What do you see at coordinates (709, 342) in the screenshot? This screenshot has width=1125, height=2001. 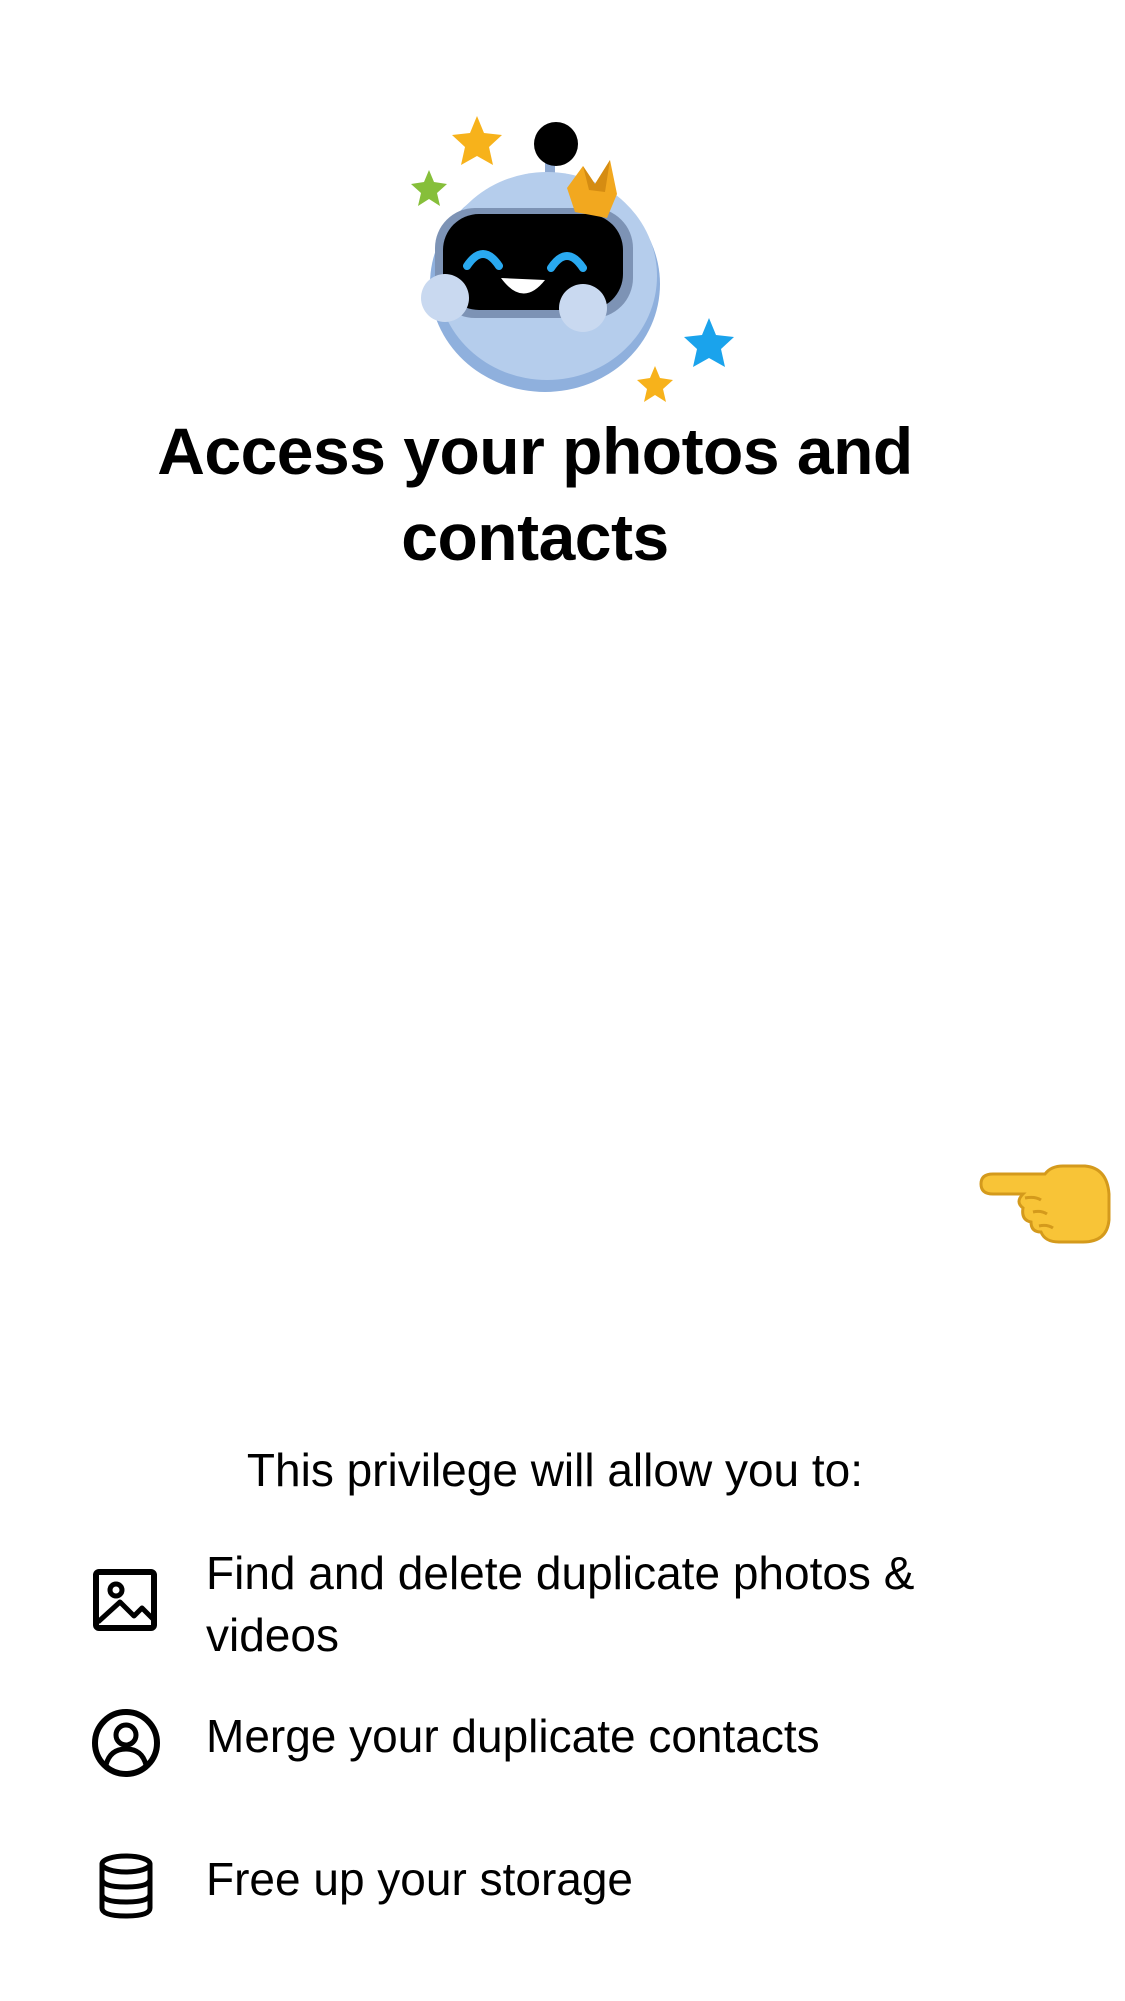 I see `blue-star-icon` at bounding box center [709, 342].